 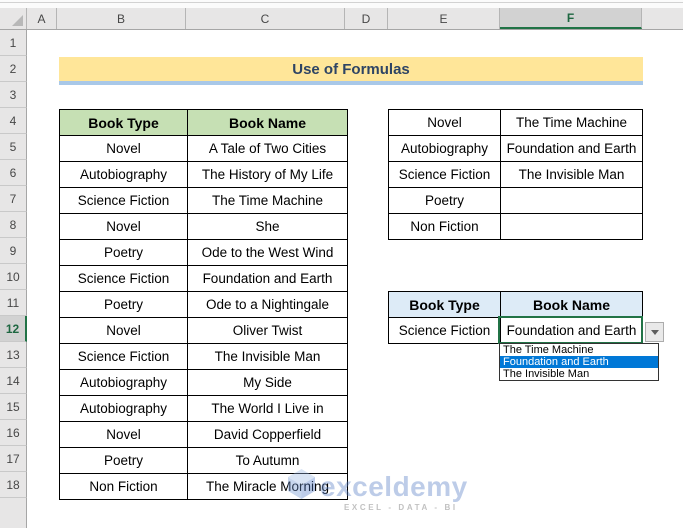 I want to click on select-all-button, so click(x=13, y=18).